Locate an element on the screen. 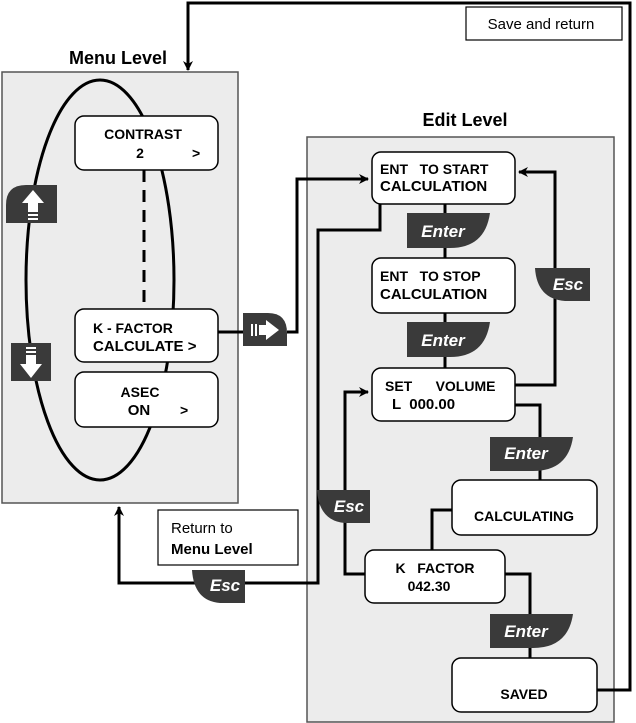 The width and height of the screenshot is (636, 723). menu-item-asec: ASEC ON > is located at coordinates (146, 399).